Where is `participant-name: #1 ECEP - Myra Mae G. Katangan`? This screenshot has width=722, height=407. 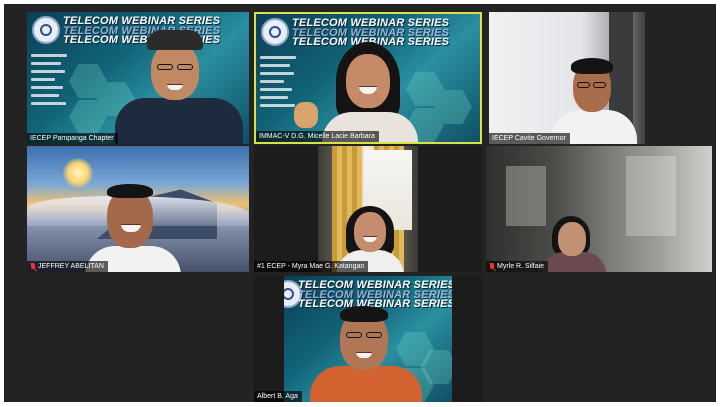 participant-name: #1 ECEP - Myra Mae G. Katangan is located at coordinates (311, 266).